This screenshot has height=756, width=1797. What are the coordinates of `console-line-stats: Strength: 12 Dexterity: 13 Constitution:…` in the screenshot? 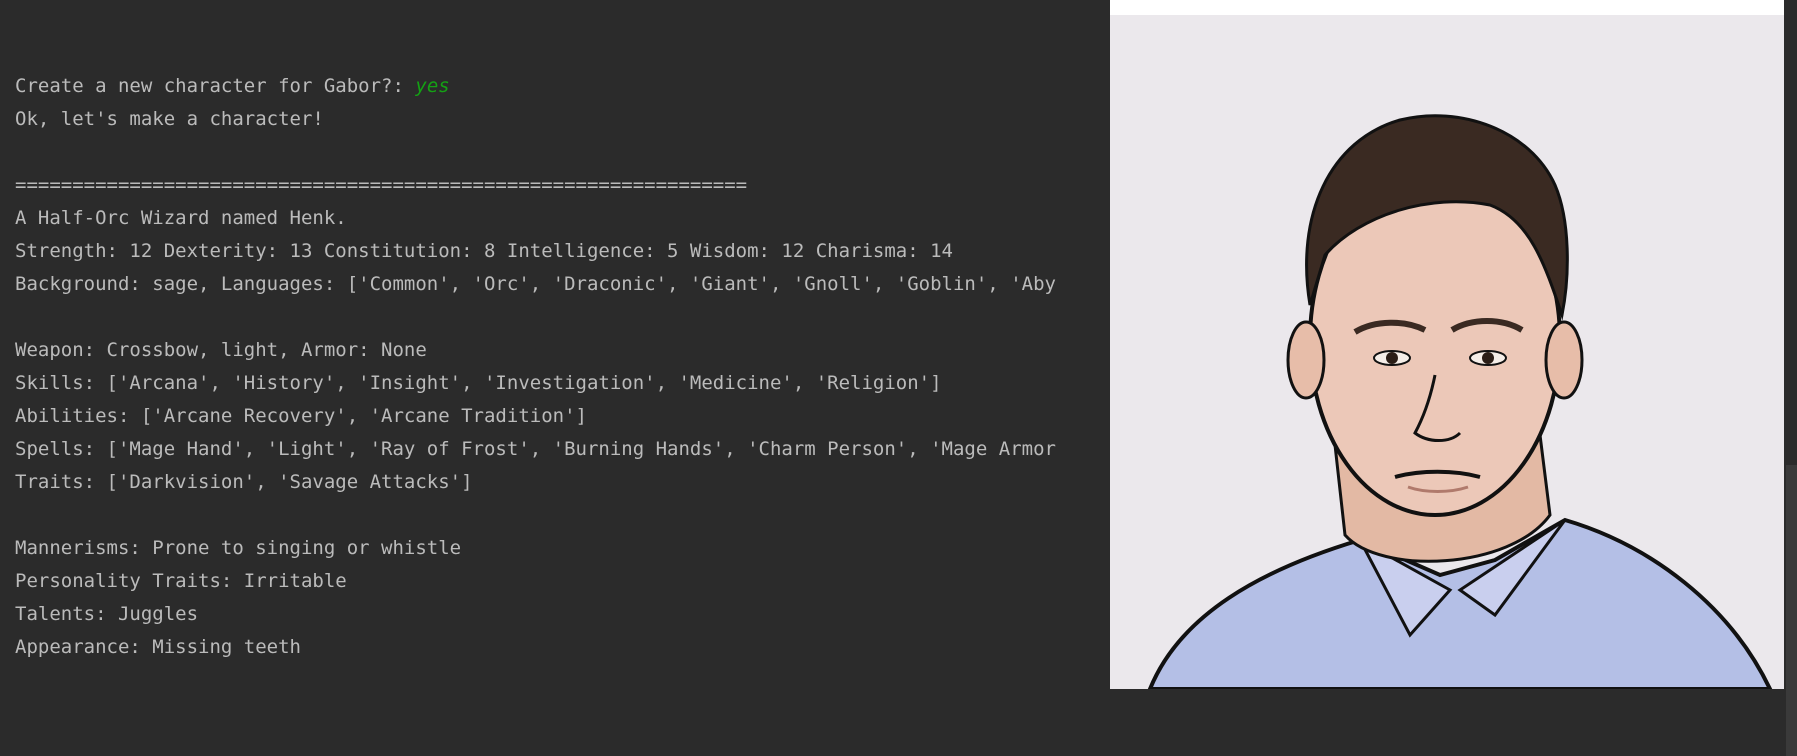 It's located at (484, 251).